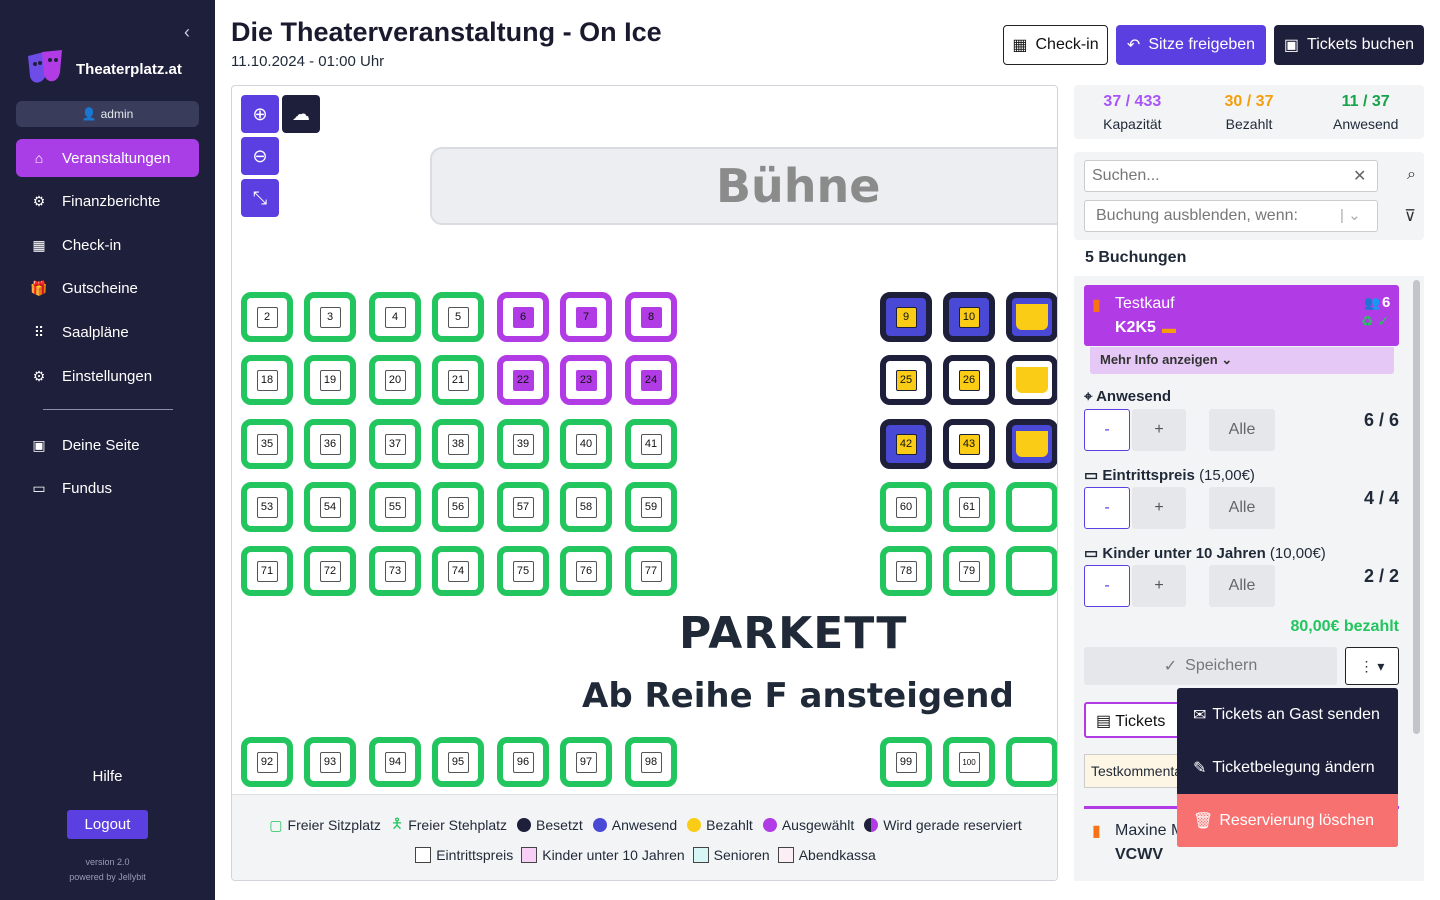  What do you see at coordinates (1410, 216) in the screenshot?
I see `filter-icon: ⊽` at bounding box center [1410, 216].